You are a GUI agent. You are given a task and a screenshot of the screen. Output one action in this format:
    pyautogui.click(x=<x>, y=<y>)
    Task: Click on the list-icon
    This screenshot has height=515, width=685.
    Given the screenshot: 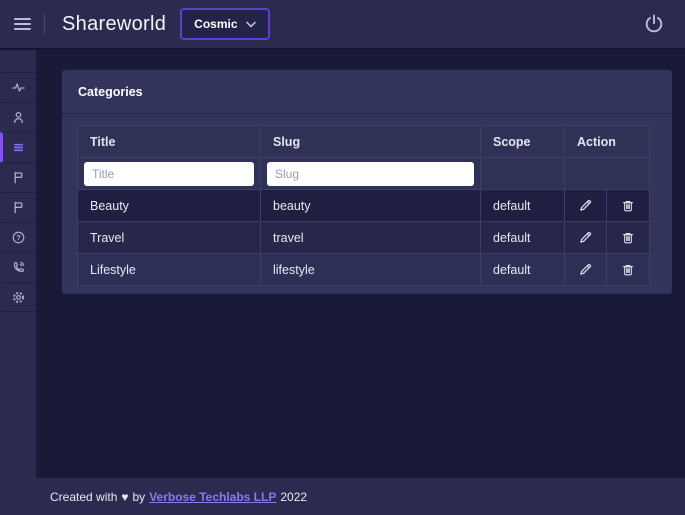 What is the action you would take?
    pyautogui.click(x=18, y=147)
    